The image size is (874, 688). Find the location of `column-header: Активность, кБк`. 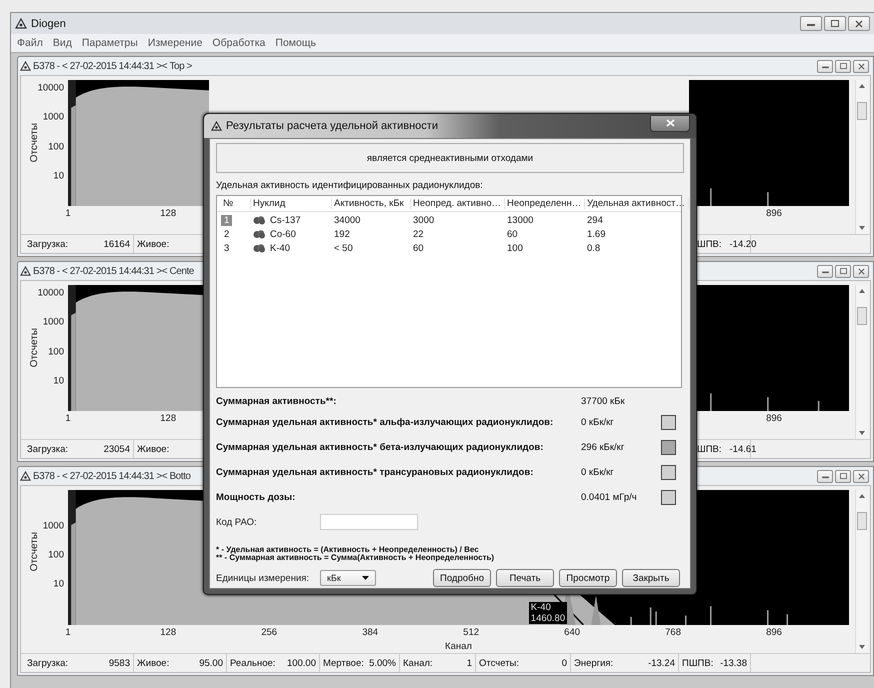

column-header: Активность, кБк is located at coordinates (371, 203).